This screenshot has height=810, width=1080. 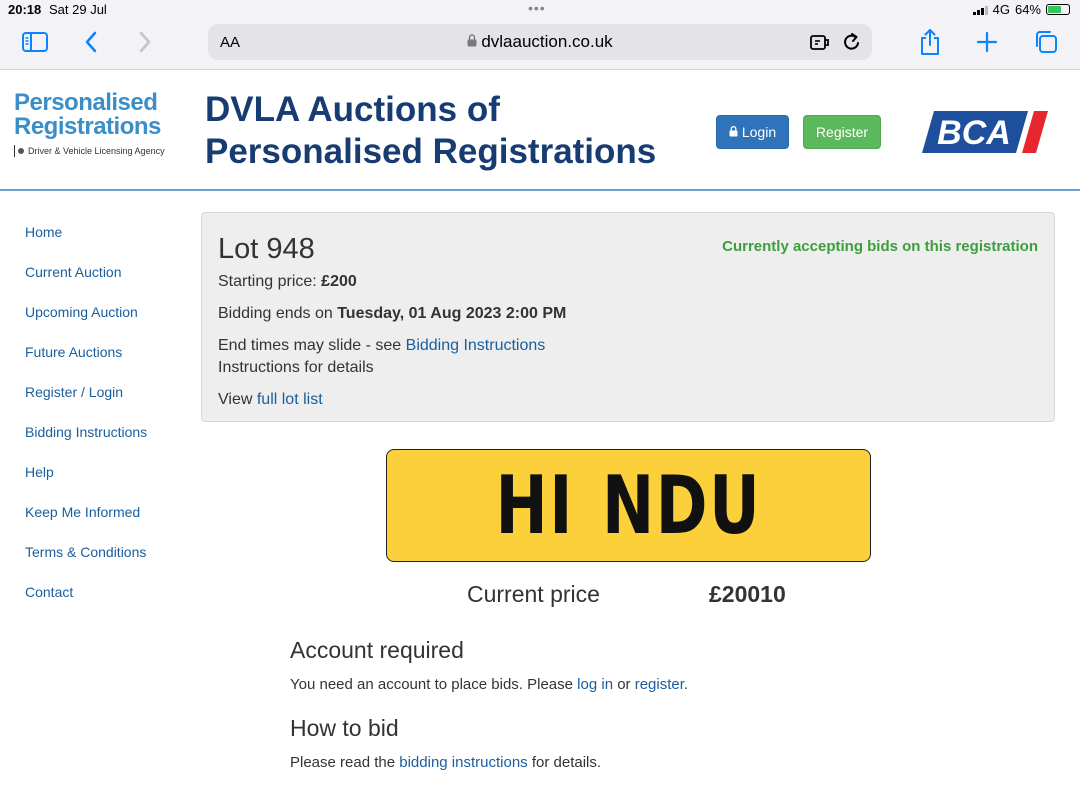 What do you see at coordinates (377, 650) in the screenshot?
I see `account-required-heading: Account required` at bounding box center [377, 650].